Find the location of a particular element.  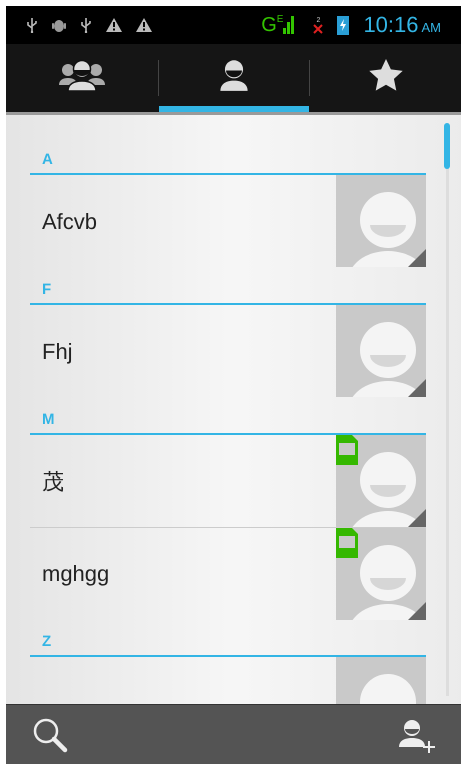

network-type: G is located at coordinates (269, 25).